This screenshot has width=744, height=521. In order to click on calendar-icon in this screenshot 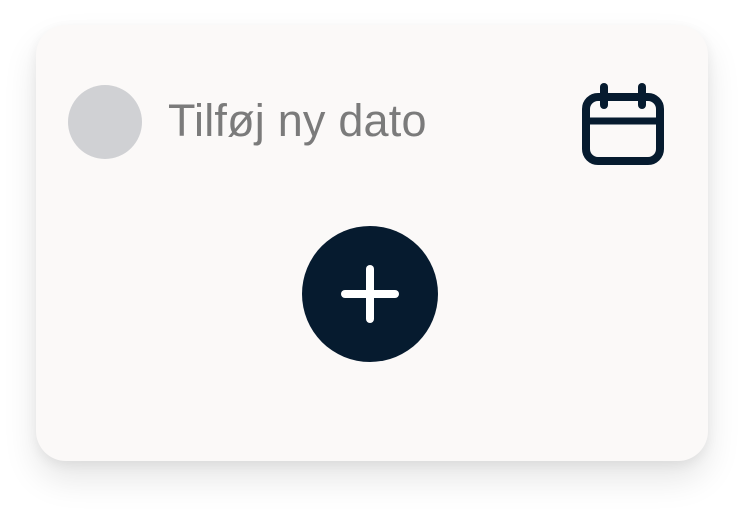, I will do `click(623, 124)`.